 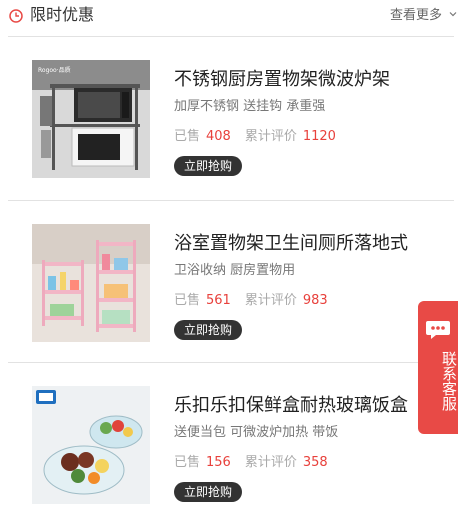 What do you see at coordinates (291, 406) in the screenshot?
I see `product-title: 乐扣乐扣保鲜盒耐热玻璃饭盒` at bounding box center [291, 406].